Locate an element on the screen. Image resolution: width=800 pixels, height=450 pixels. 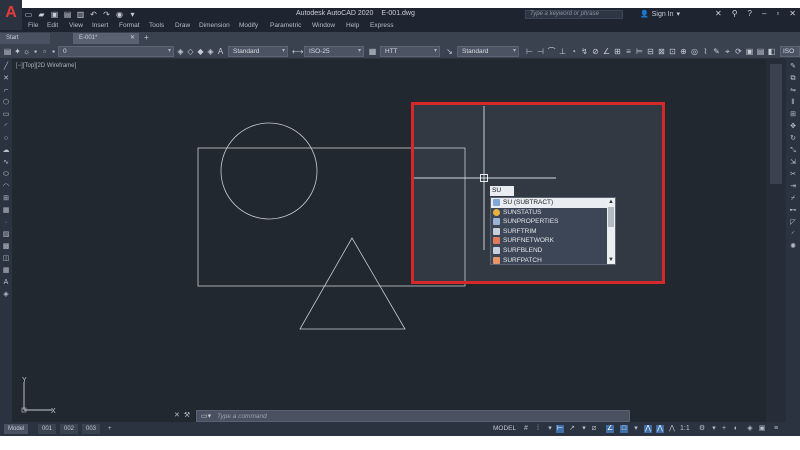
gear-icon: ⚙ is located at coordinates (702, 429).